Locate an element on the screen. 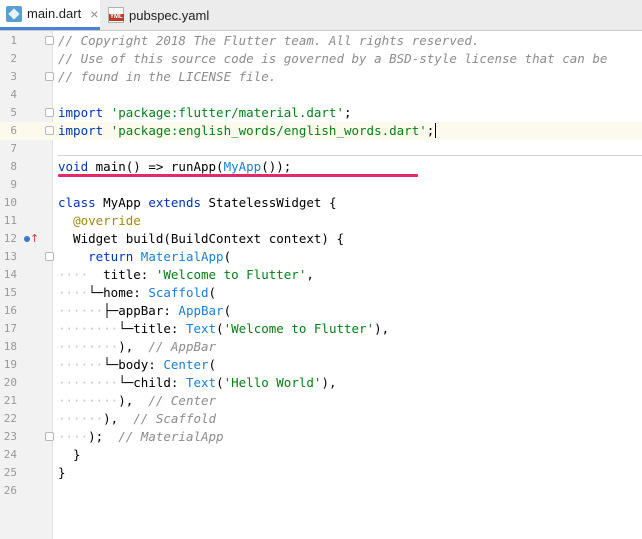  line-number: 18 is located at coordinates (10, 346).